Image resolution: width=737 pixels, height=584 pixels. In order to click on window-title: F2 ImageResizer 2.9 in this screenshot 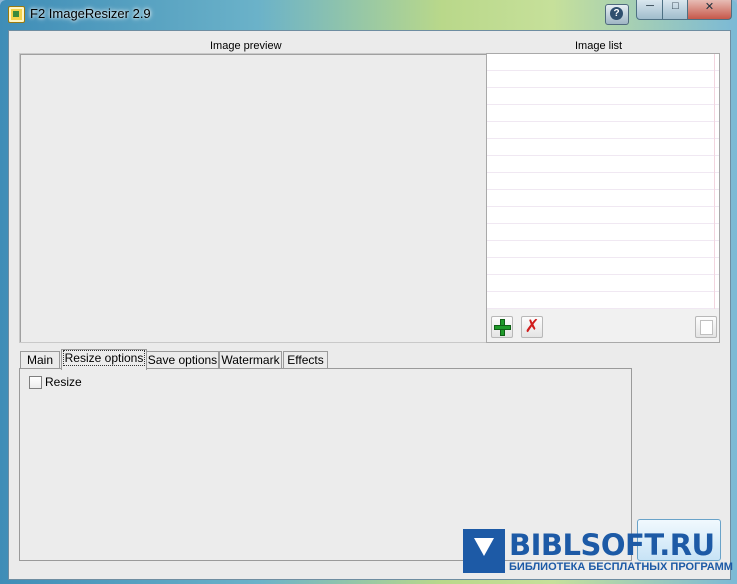, I will do `click(90, 13)`.